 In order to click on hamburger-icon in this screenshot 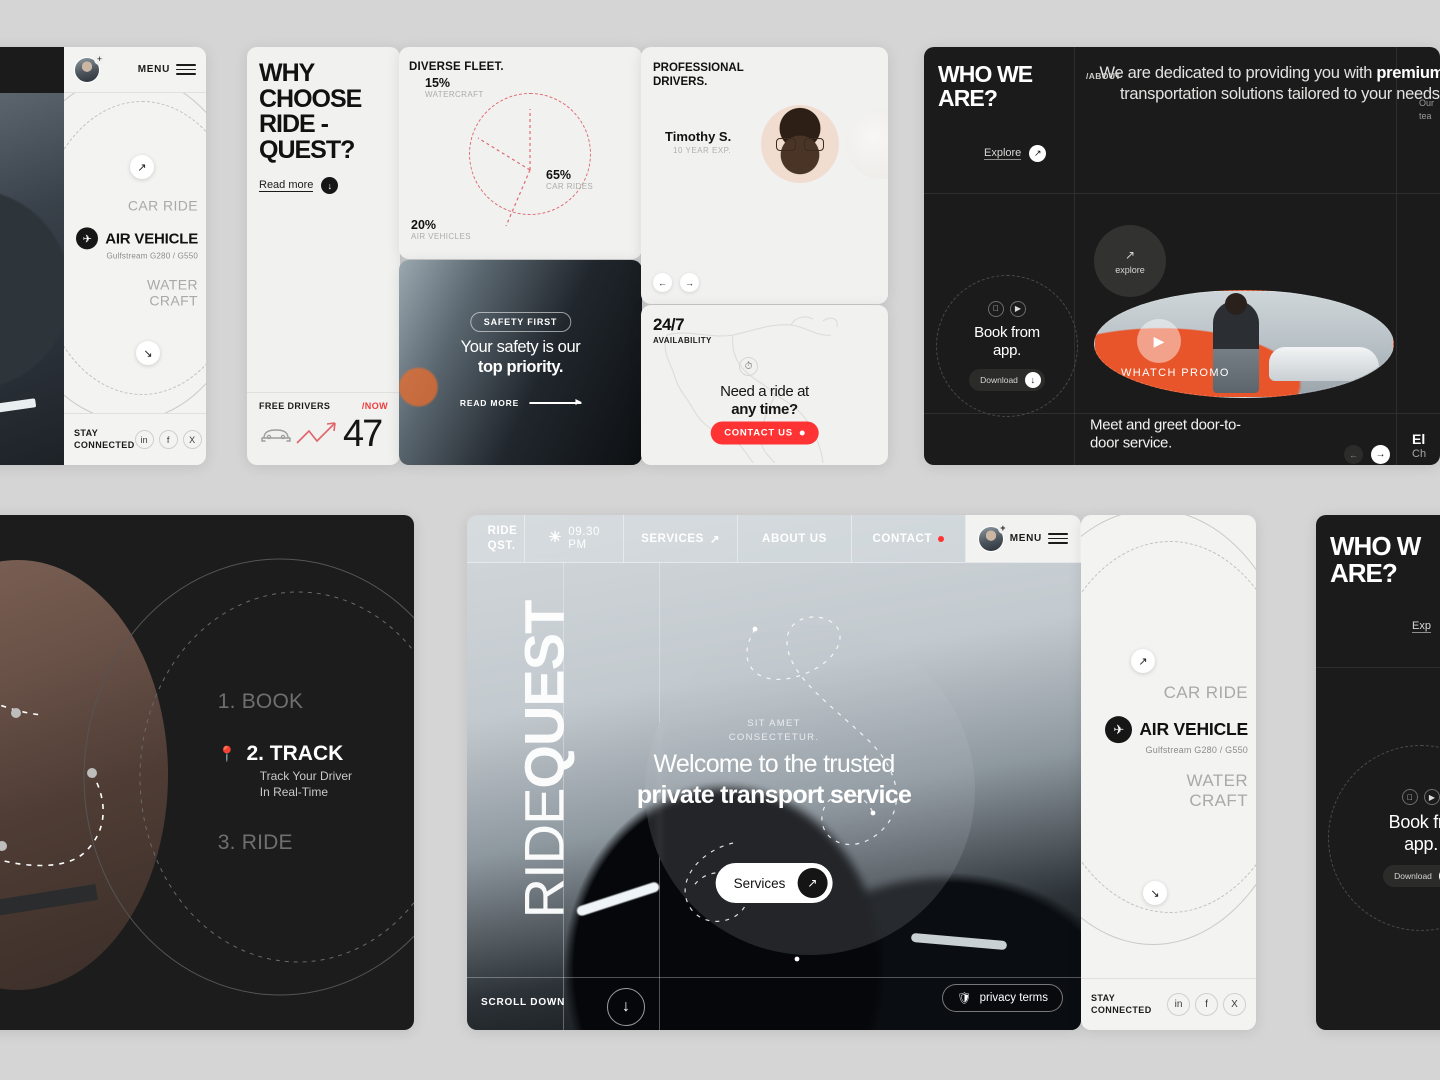, I will do `click(186, 69)`.